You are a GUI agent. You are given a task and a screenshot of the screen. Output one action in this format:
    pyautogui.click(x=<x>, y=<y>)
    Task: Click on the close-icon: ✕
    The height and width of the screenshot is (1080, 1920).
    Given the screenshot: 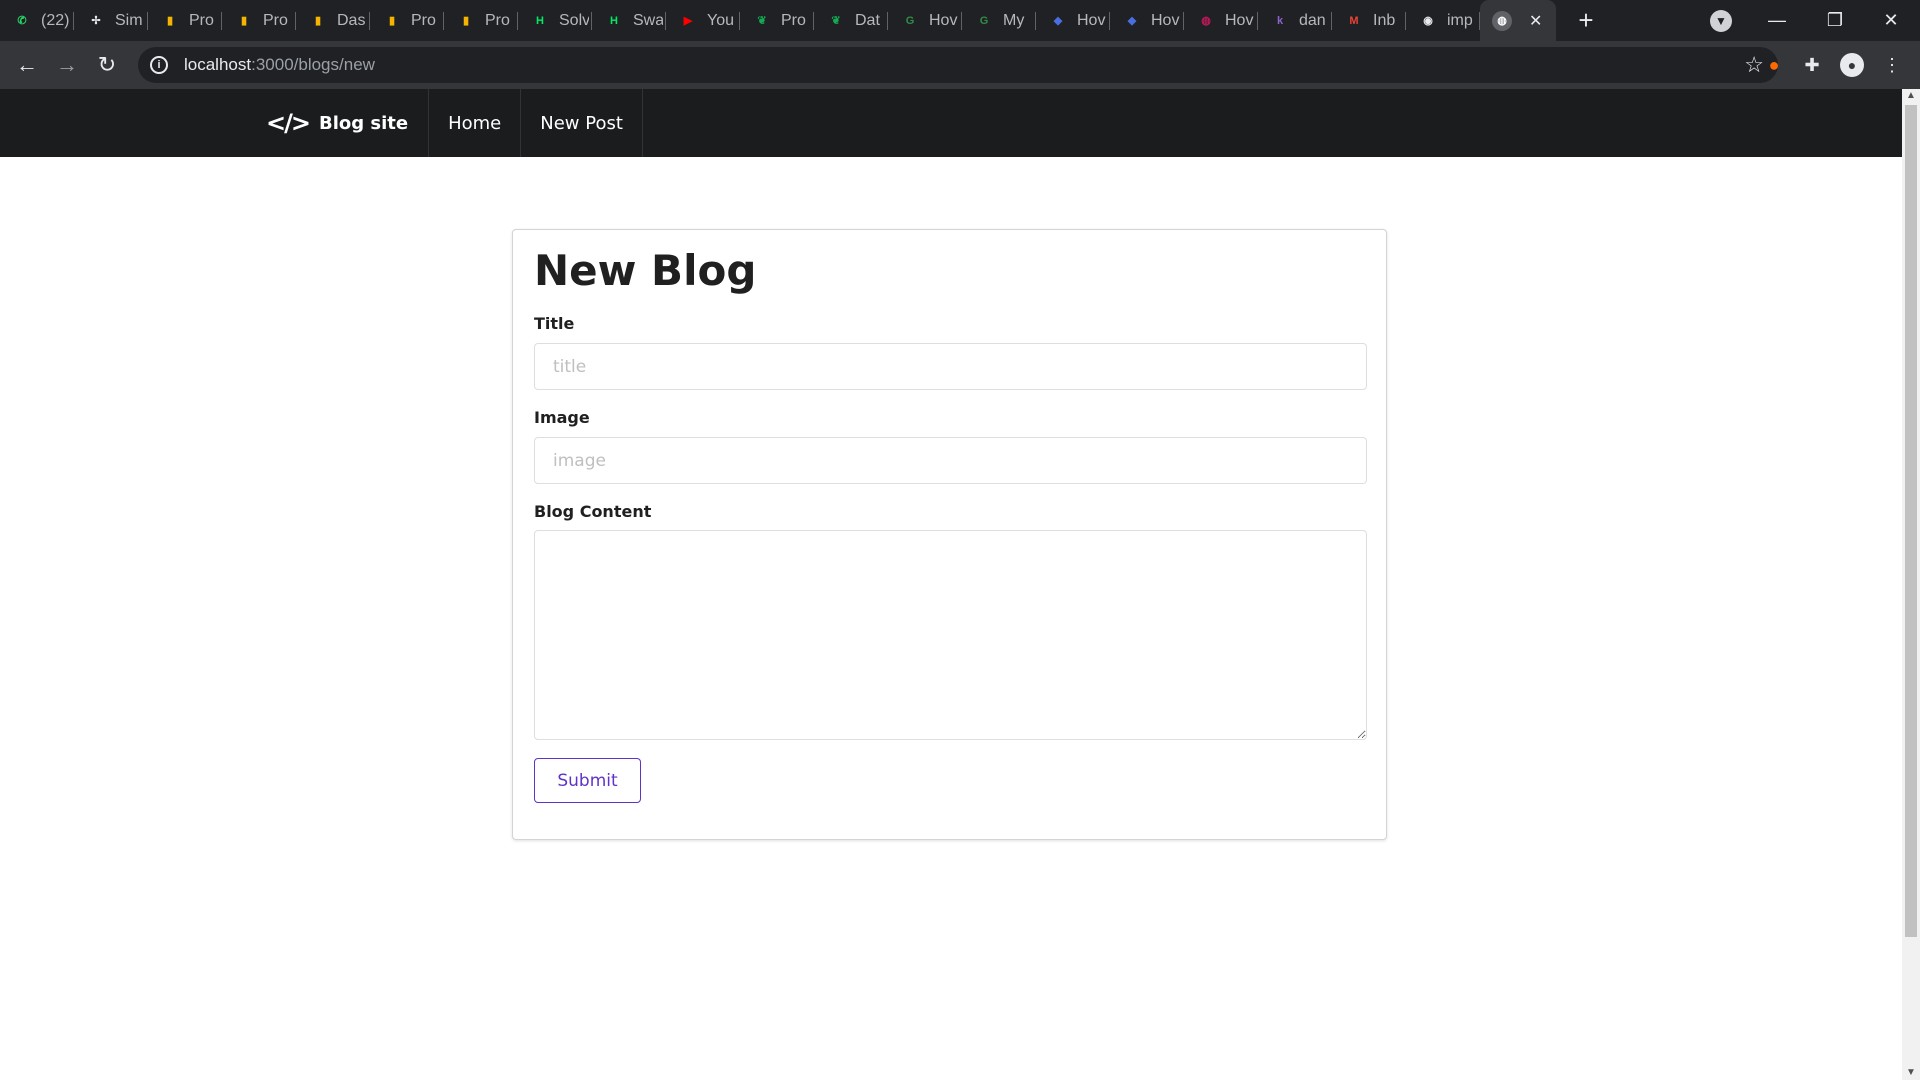 What is the action you would take?
    pyautogui.click(x=1535, y=21)
    